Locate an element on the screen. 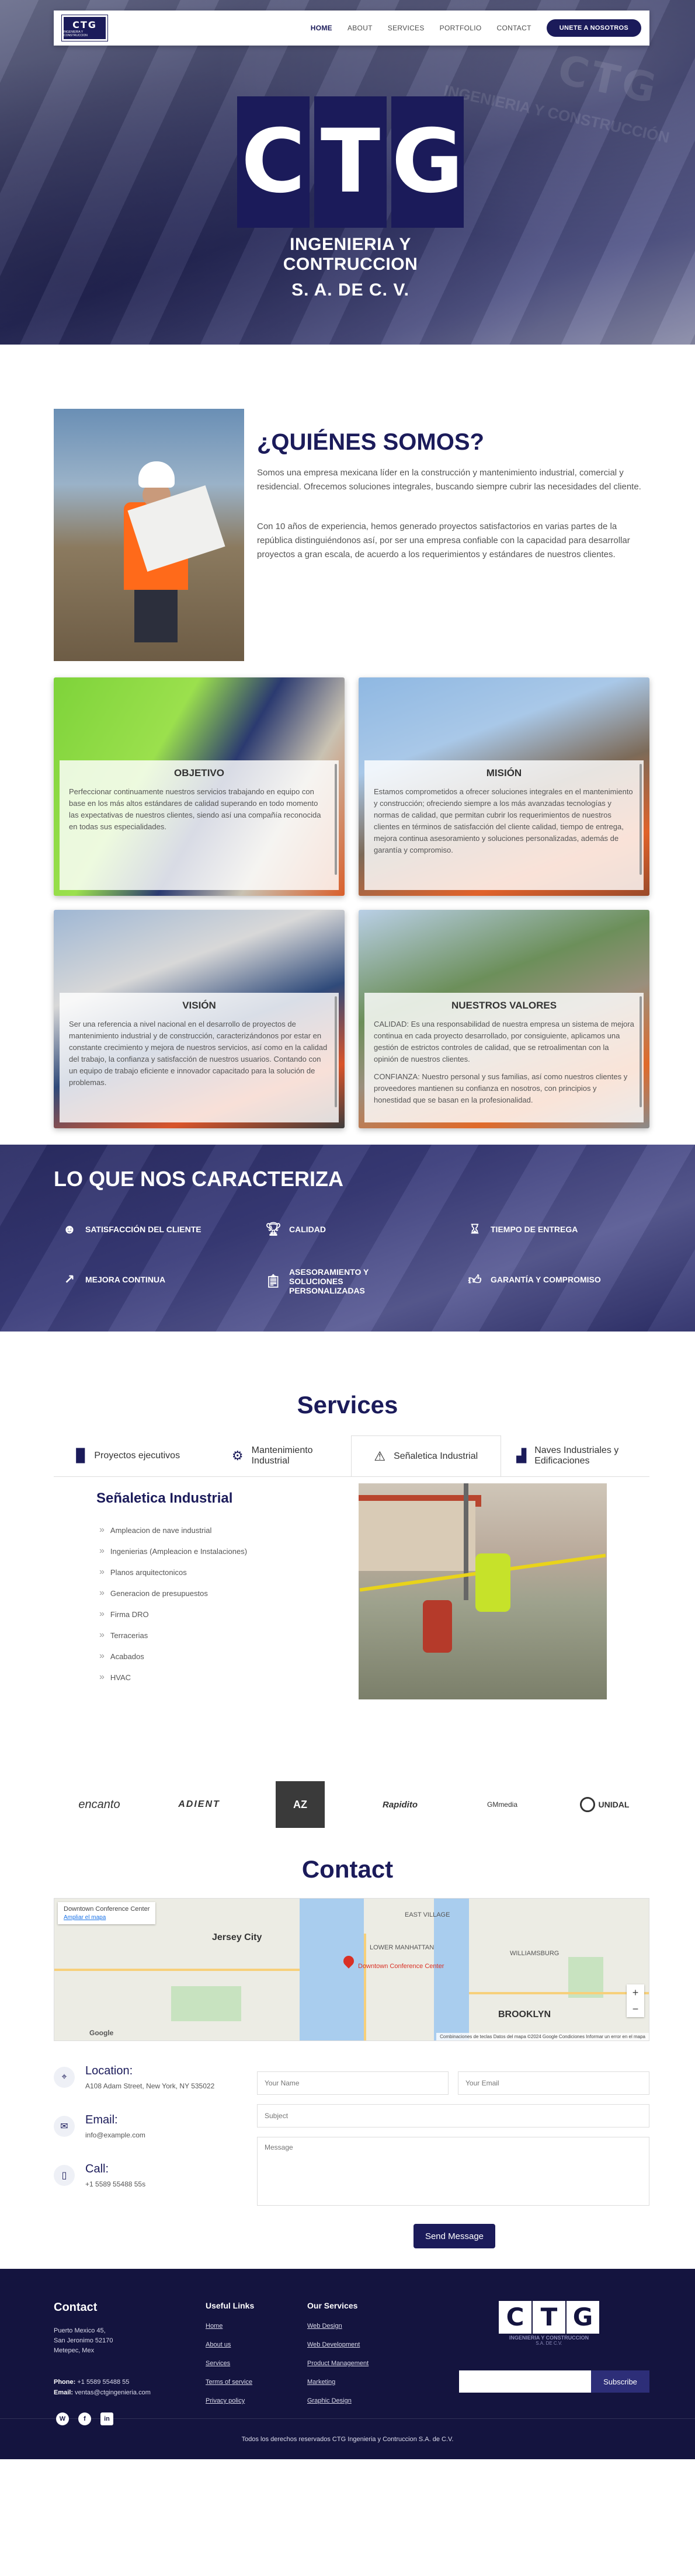 This screenshot has width=695, height=2576. tab-senaletica-industrial: ⚠ Señaletica Industrial is located at coordinates (426, 1455).